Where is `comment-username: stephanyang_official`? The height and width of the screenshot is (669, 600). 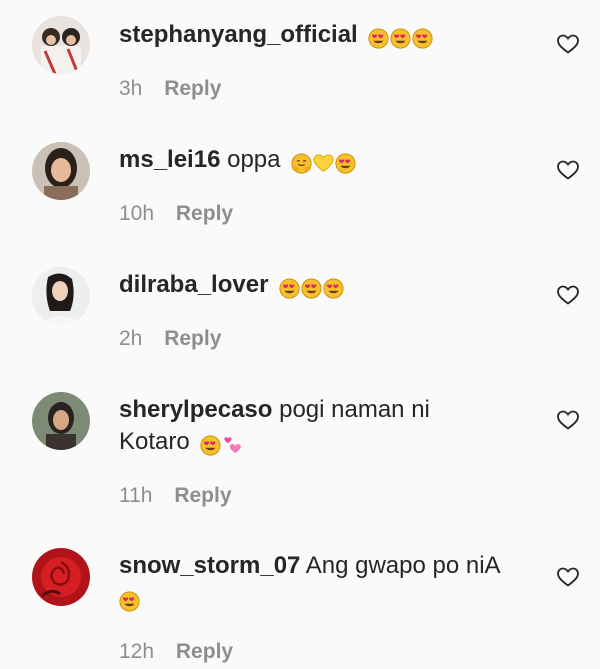
comment-username: stephanyang_official is located at coordinates (238, 34).